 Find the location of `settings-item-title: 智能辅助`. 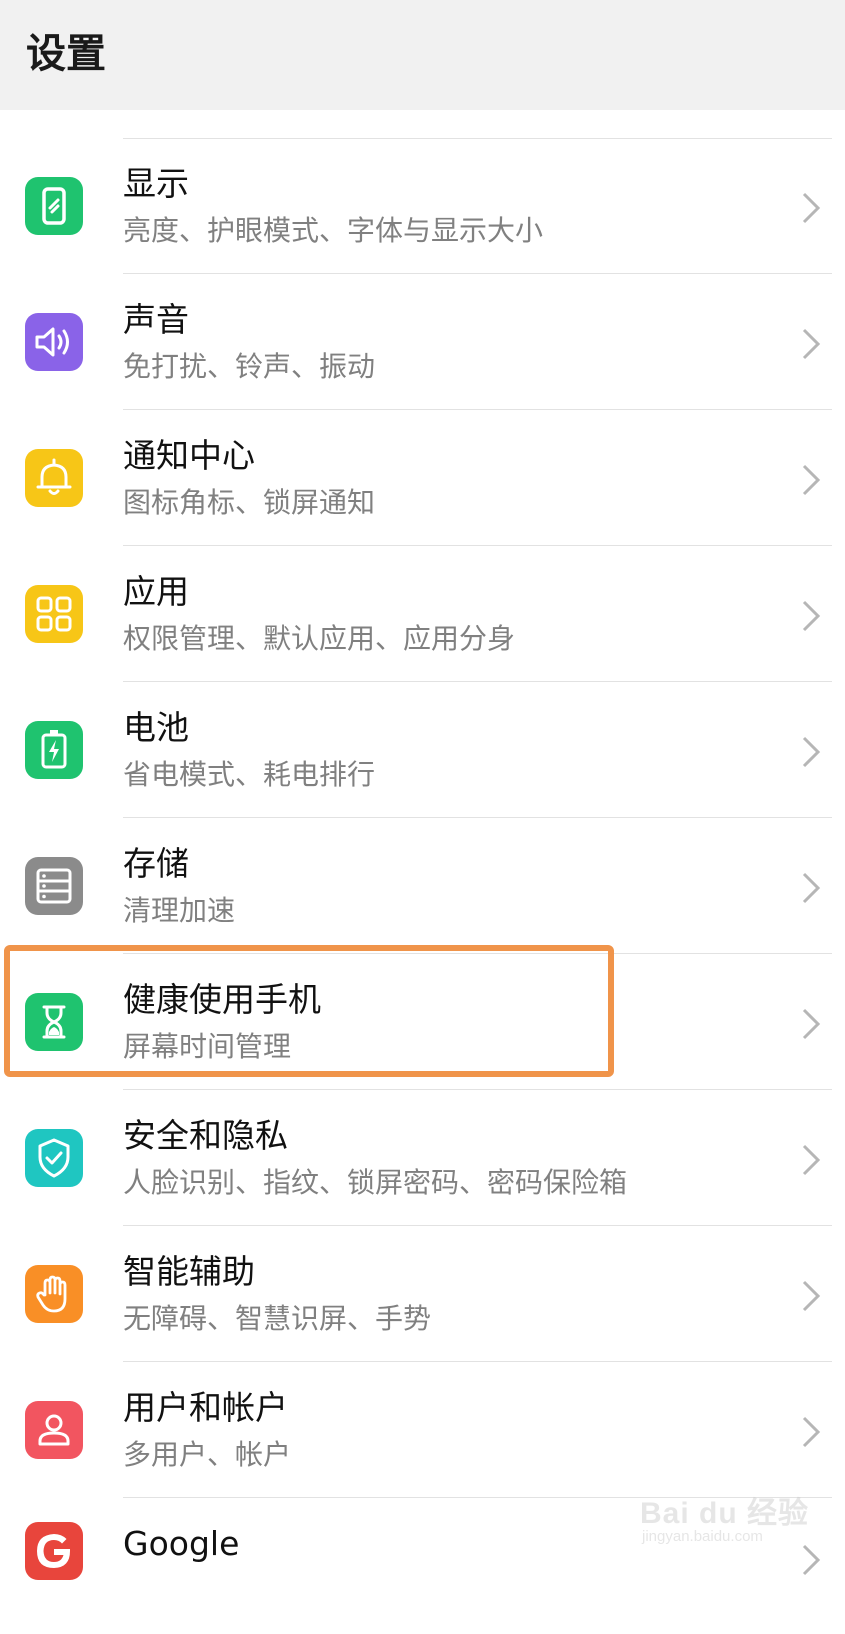

settings-item-title: 智能辅助 is located at coordinates (189, 1271).